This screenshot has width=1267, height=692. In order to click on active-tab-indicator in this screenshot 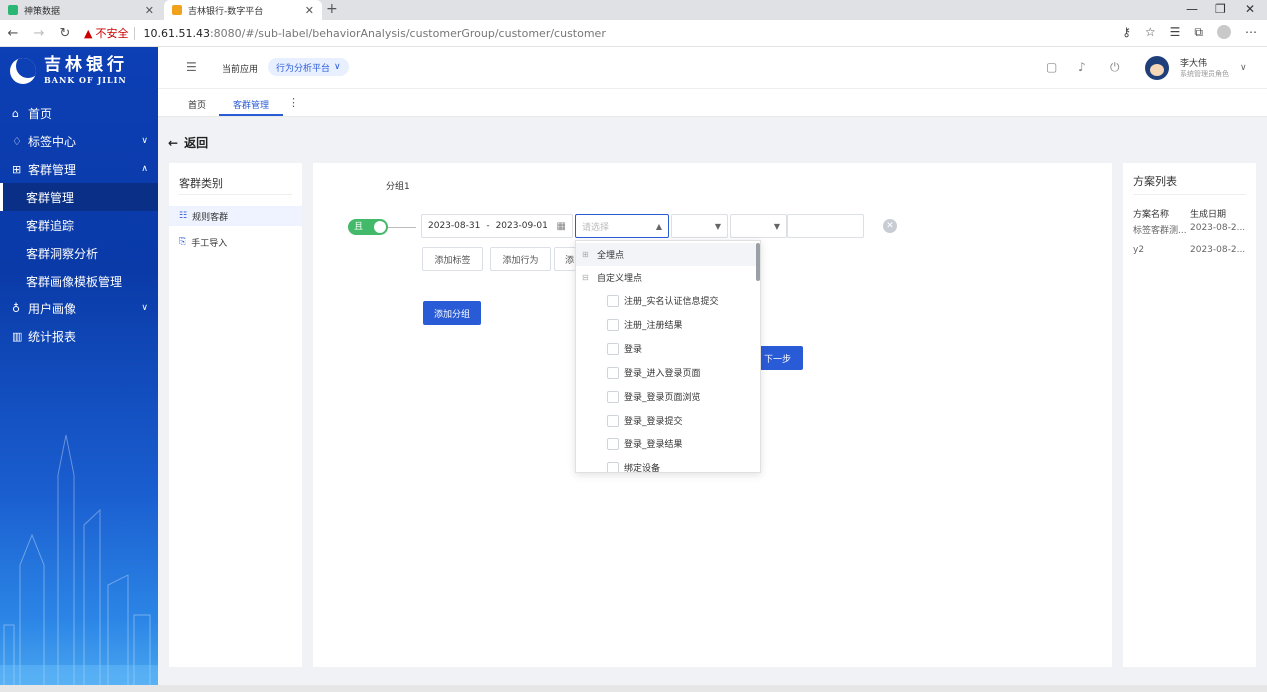, I will do `click(251, 115)`.